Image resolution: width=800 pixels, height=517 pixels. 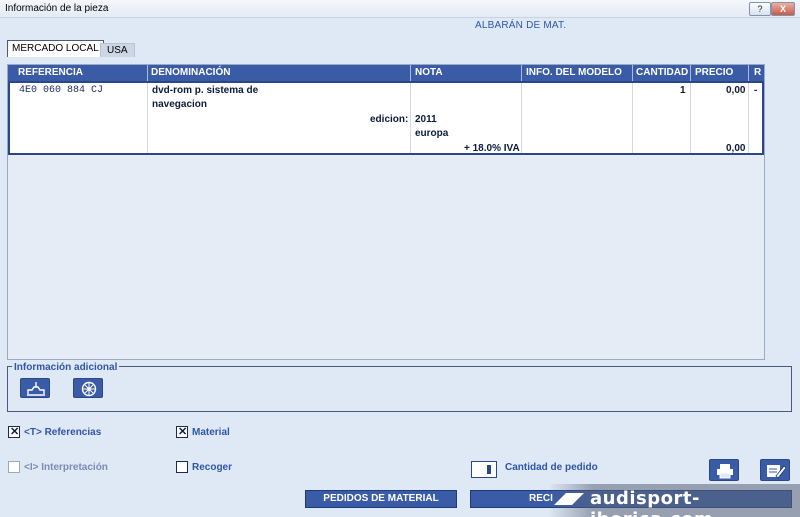 I want to click on referencias-checkbox: ✕, so click(x=14, y=432).